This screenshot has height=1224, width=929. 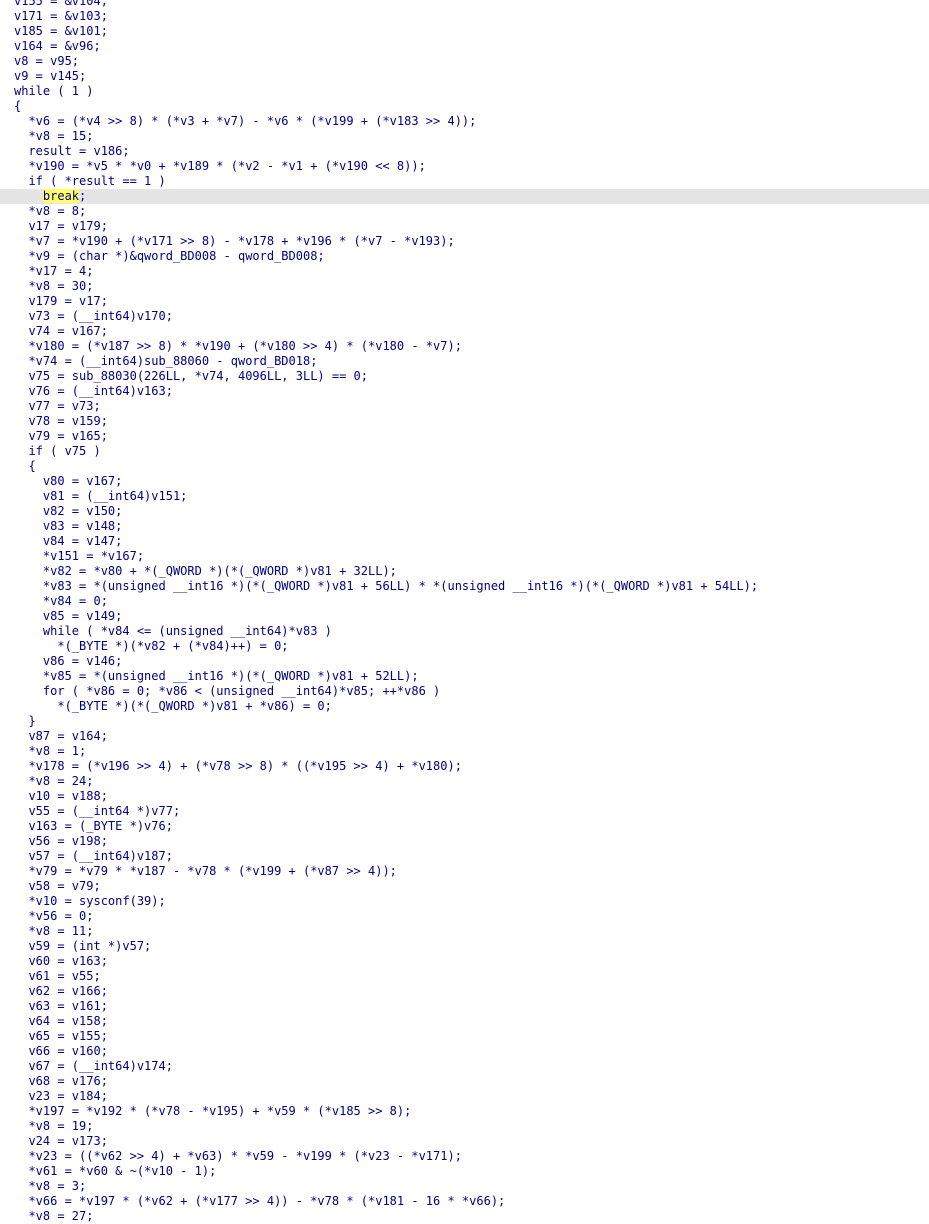 What do you see at coordinates (464, 616) in the screenshot?
I see `code-line: v85 = v149;` at bounding box center [464, 616].